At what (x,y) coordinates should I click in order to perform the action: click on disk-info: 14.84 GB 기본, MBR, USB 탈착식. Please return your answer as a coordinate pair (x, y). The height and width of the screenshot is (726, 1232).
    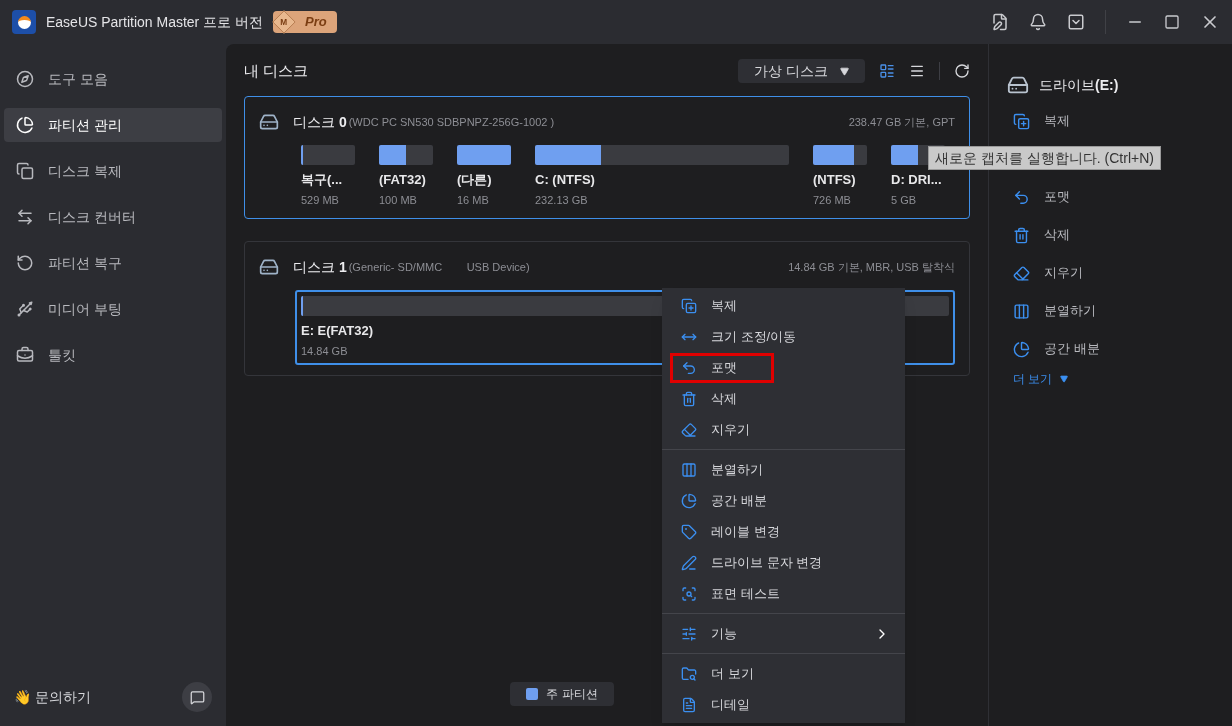
    Looking at the image, I should click on (871, 267).